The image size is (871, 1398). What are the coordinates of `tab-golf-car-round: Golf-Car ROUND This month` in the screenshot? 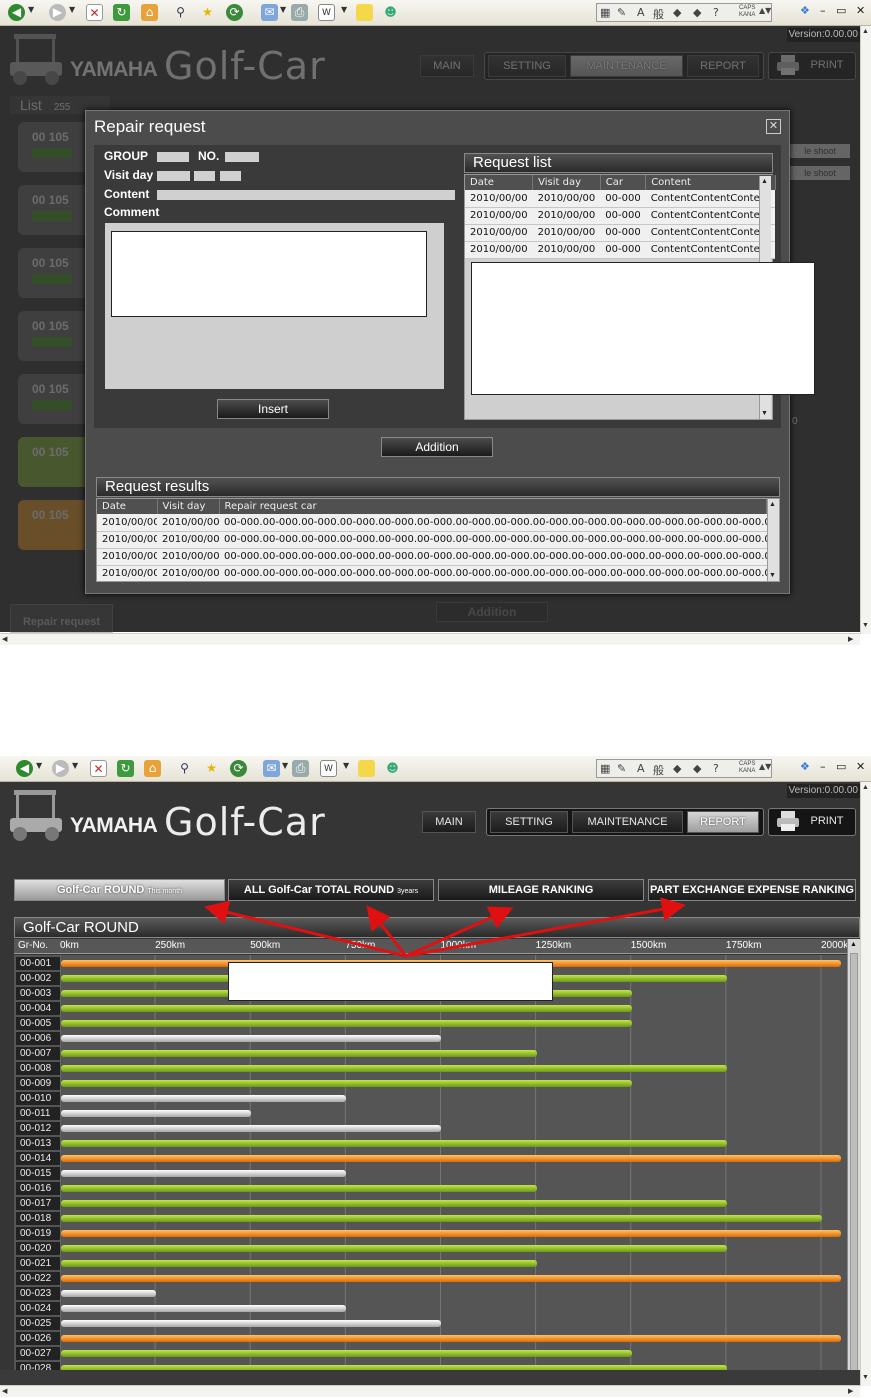 It's located at (119, 890).